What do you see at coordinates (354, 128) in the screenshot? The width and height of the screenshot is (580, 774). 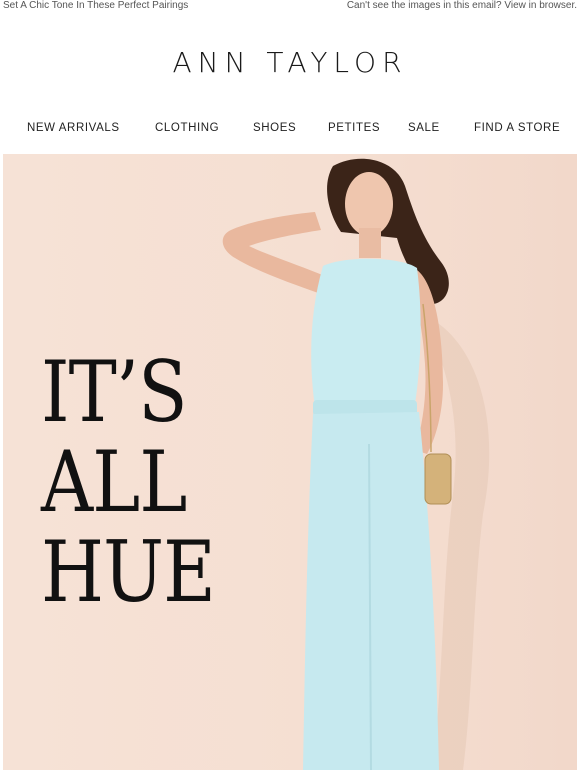 I see `nav-petites: PETITES` at bounding box center [354, 128].